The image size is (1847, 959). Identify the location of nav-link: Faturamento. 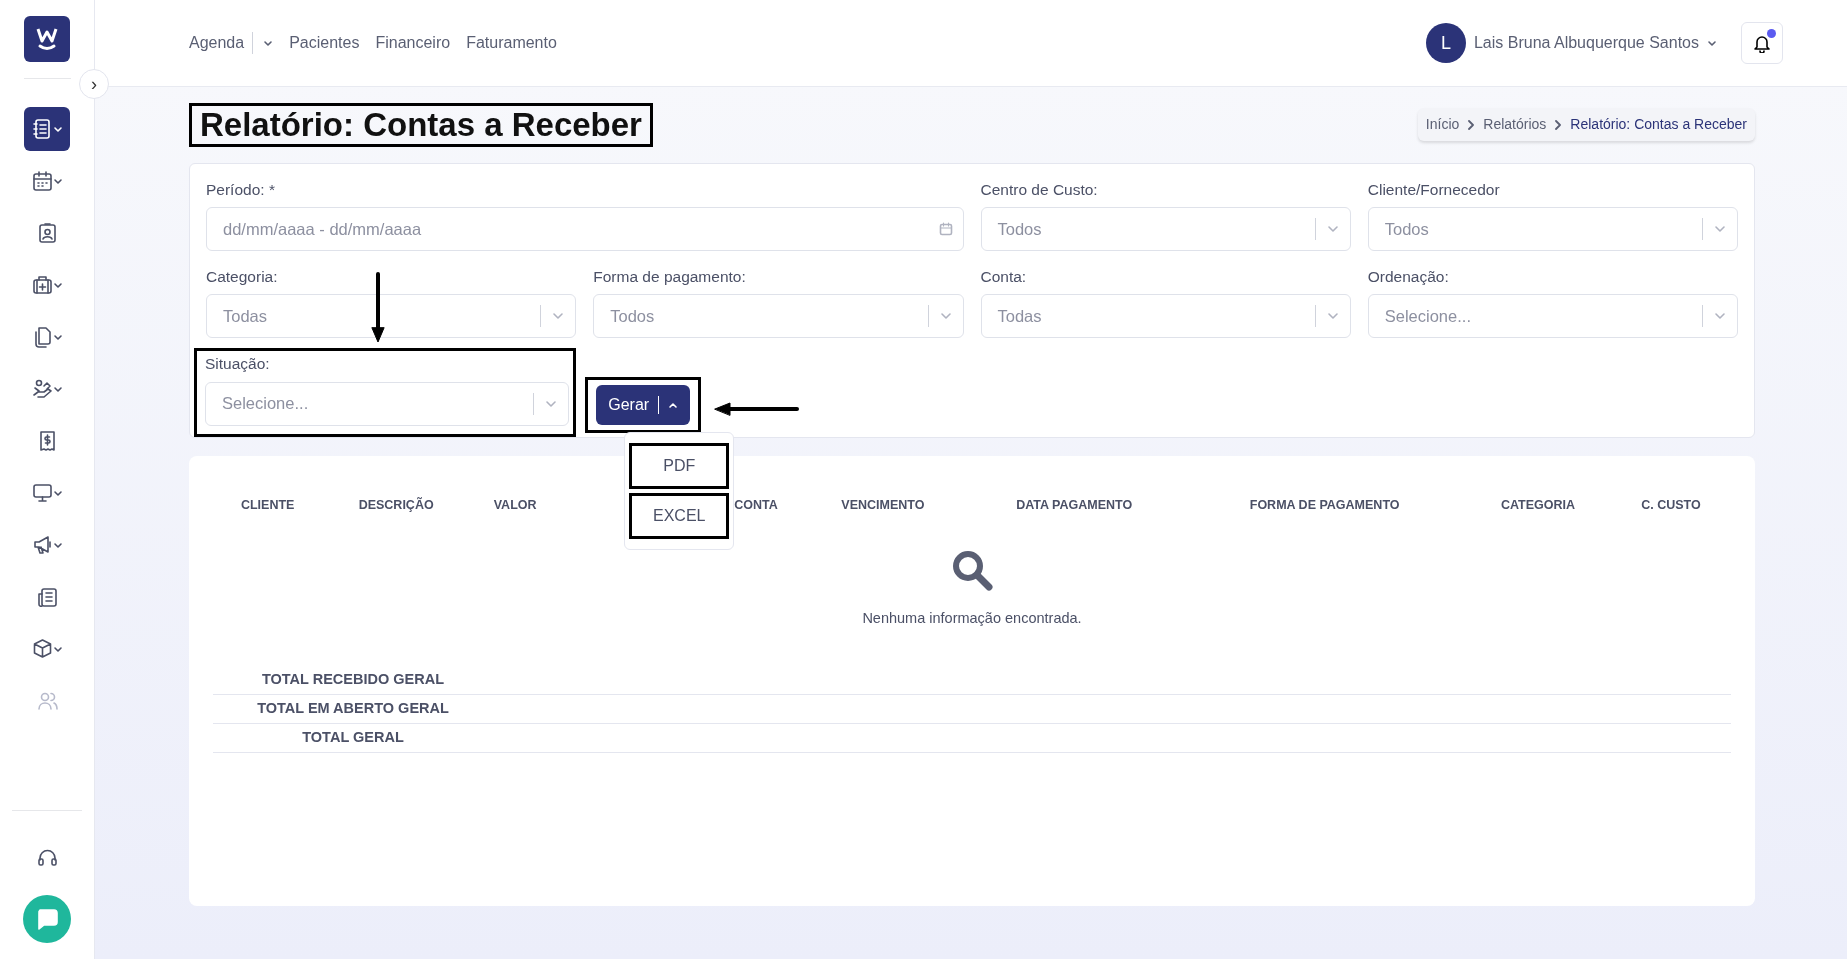
(511, 43).